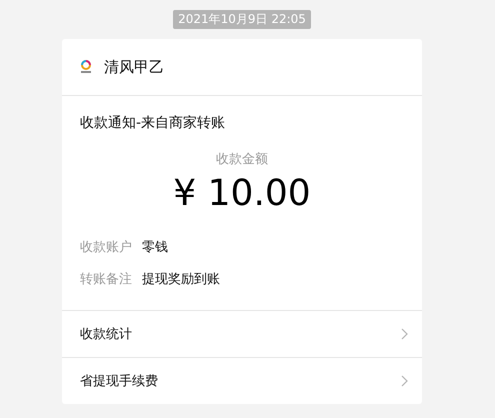 The image size is (495, 418). What do you see at coordinates (242, 194) in the screenshot?
I see `amount-value: ¥ 10.00` at bounding box center [242, 194].